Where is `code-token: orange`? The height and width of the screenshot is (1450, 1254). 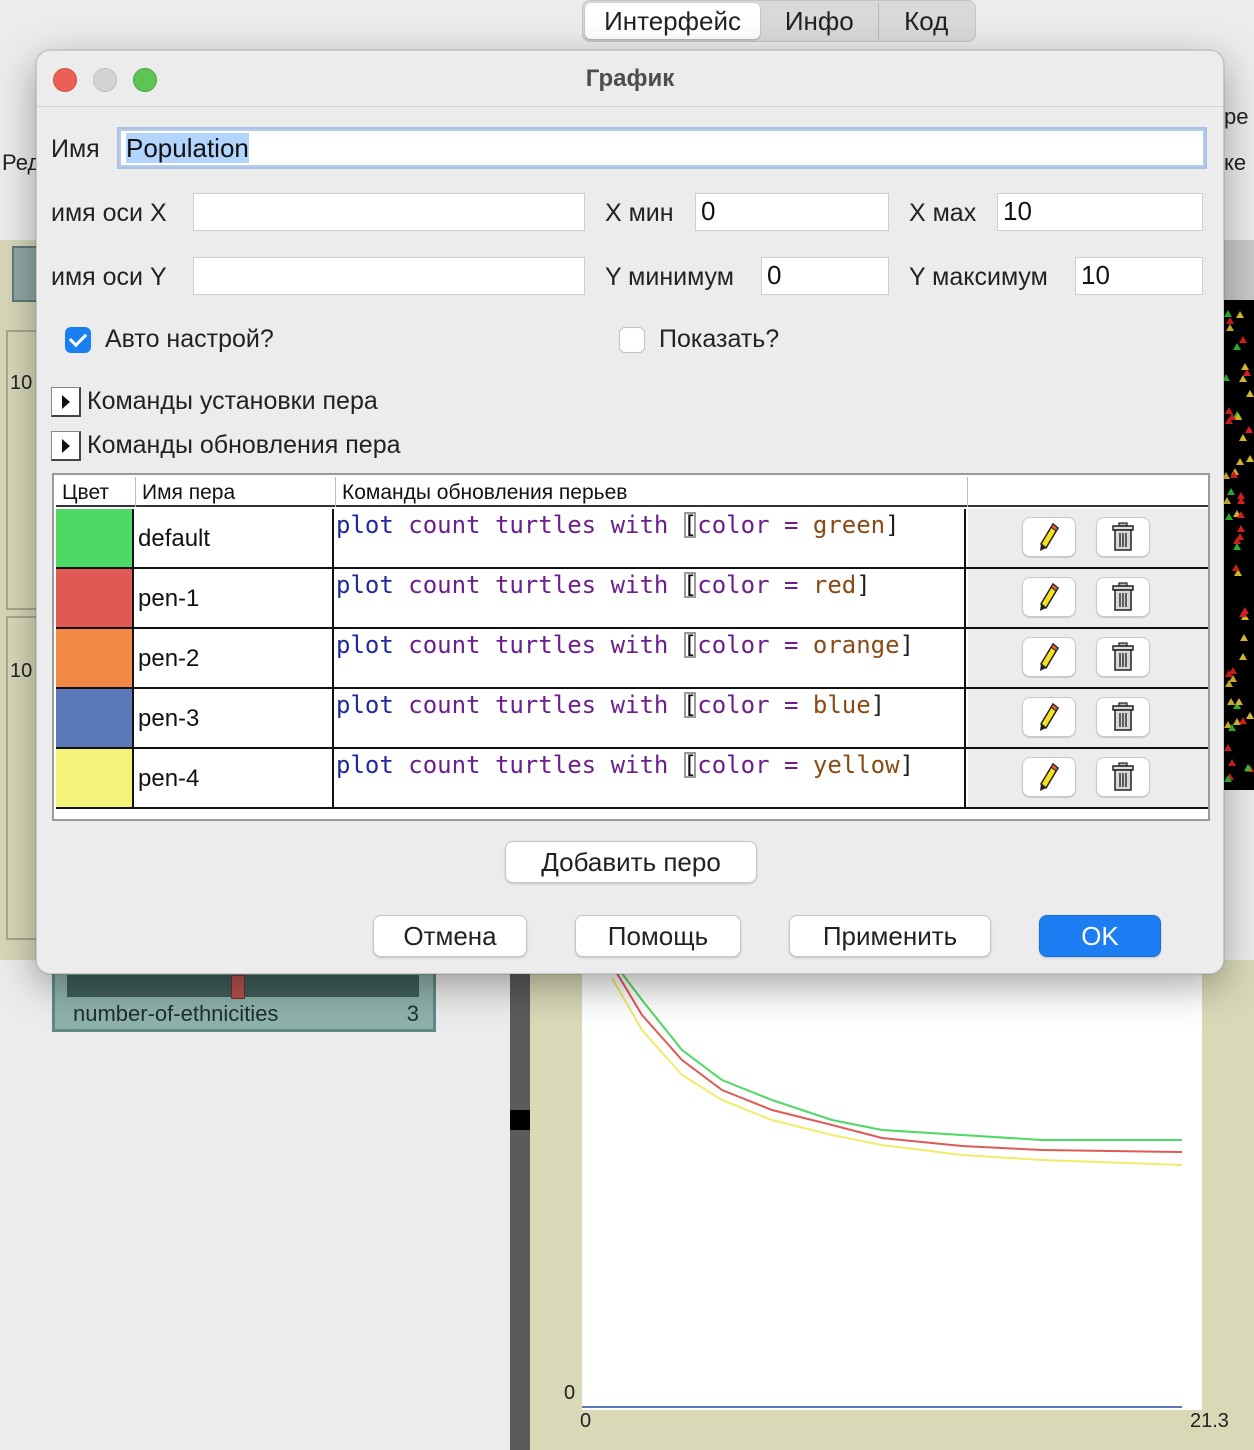 code-token: orange is located at coordinates (856, 645).